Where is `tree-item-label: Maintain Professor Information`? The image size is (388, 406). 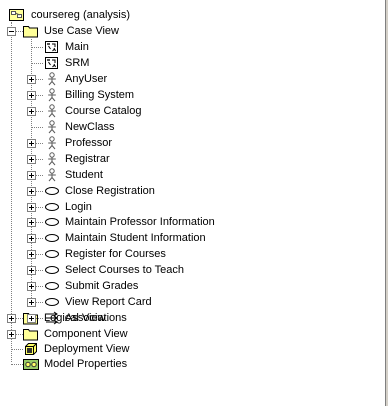 tree-item-label: Maintain Professor Information is located at coordinates (140, 222).